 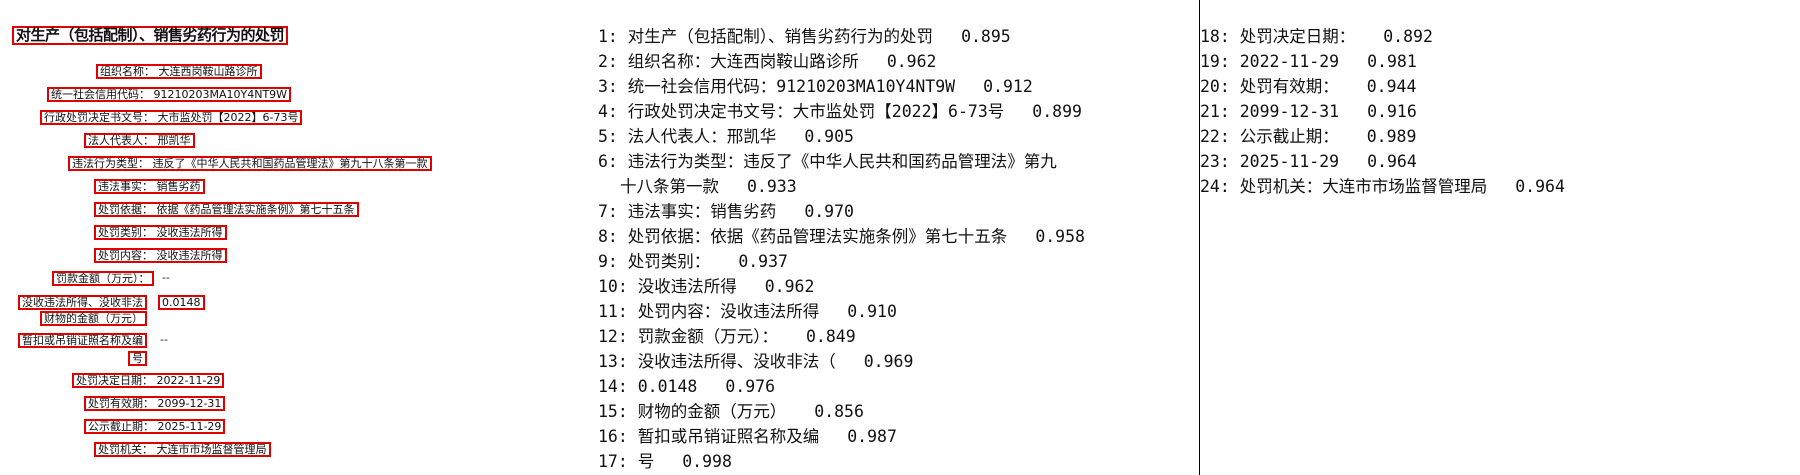 What do you see at coordinates (171, 117) in the screenshot?
I see `ocr-box-decision-no: 行政处罚决定书文号： 大市监处罚【2022】6-73号` at bounding box center [171, 117].